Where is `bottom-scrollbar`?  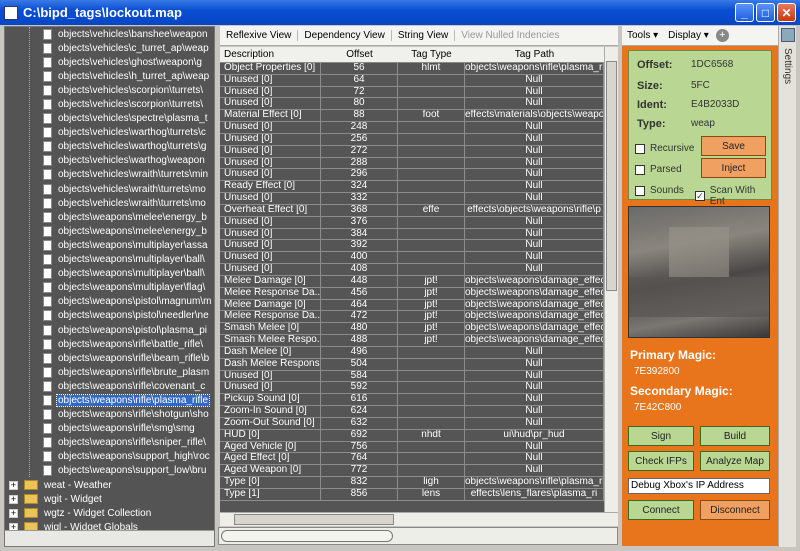
bottom-scrollbar is located at coordinates (418, 536).